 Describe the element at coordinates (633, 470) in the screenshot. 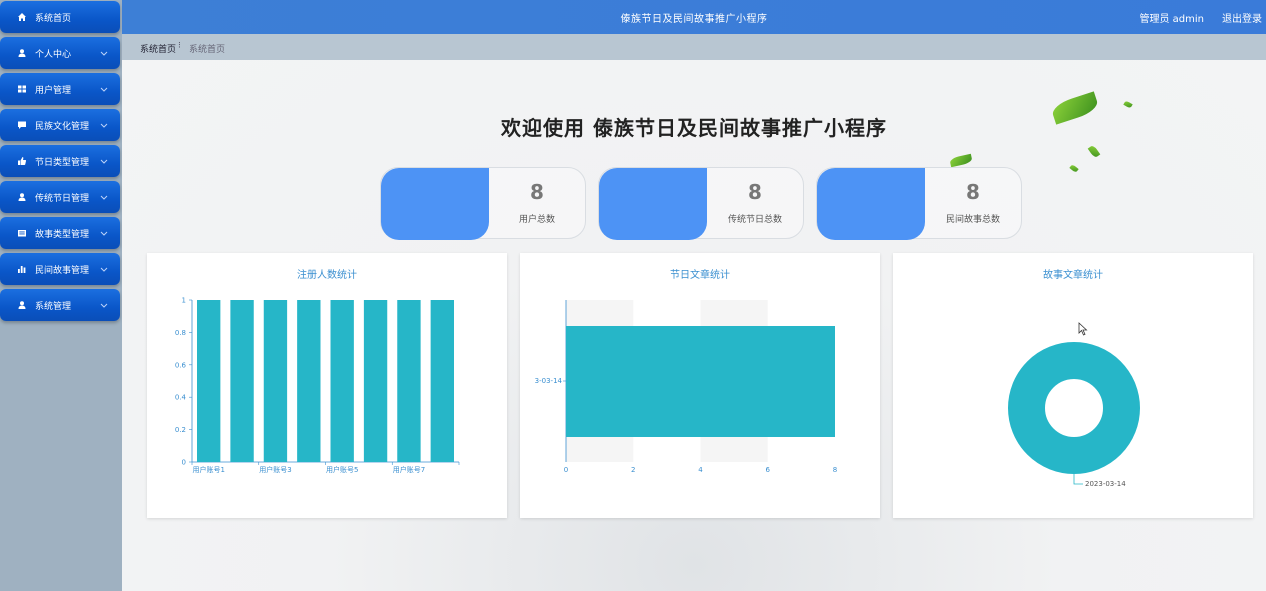

I see `x-tick-label: 2` at that location.